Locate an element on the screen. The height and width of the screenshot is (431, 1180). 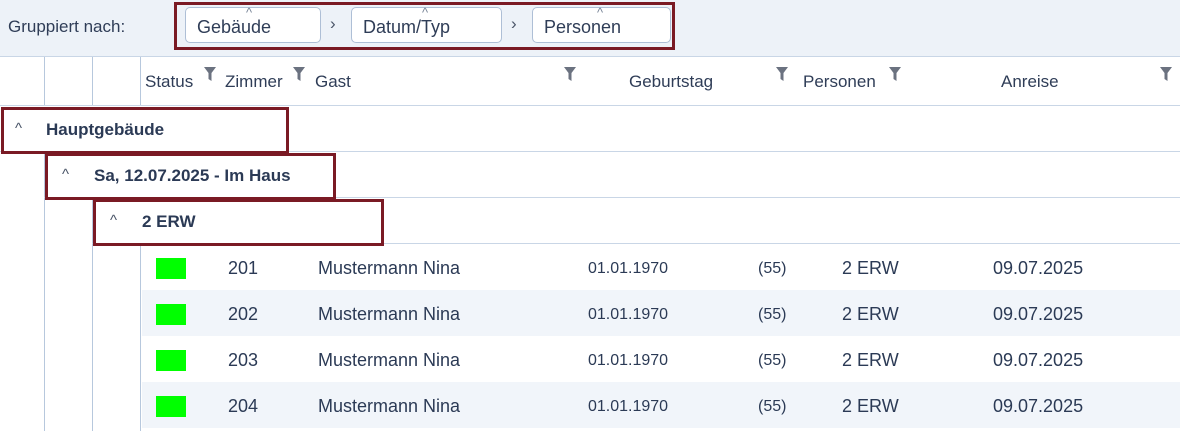
group-chip-label: Datum/Typ is located at coordinates (407, 27).